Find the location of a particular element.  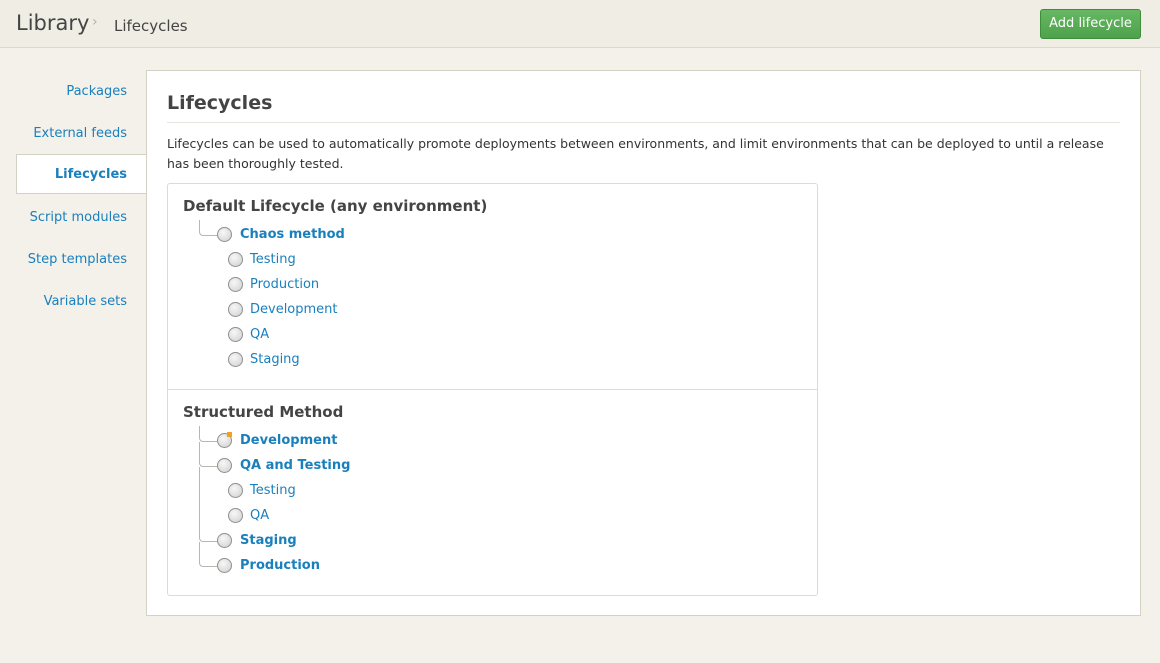

title-divider is located at coordinates (643, 122).